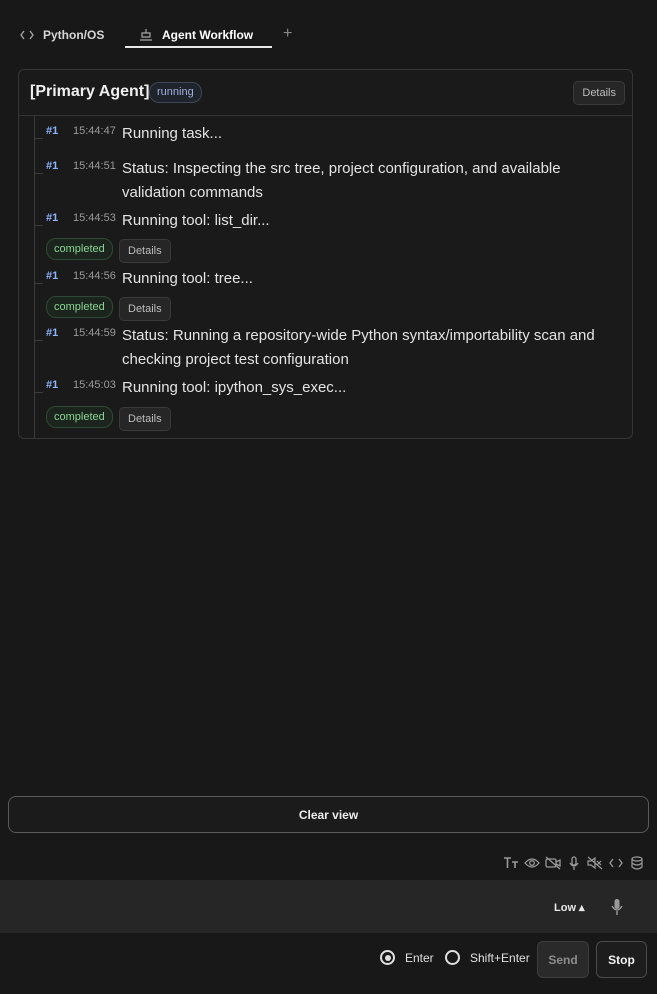 The width and height of the screenshot is (657, 994). What do you see at coordinates (94, 276) in the screenshot?
I see `entry-time: 15:44:56` at bounding box center [94, 276].